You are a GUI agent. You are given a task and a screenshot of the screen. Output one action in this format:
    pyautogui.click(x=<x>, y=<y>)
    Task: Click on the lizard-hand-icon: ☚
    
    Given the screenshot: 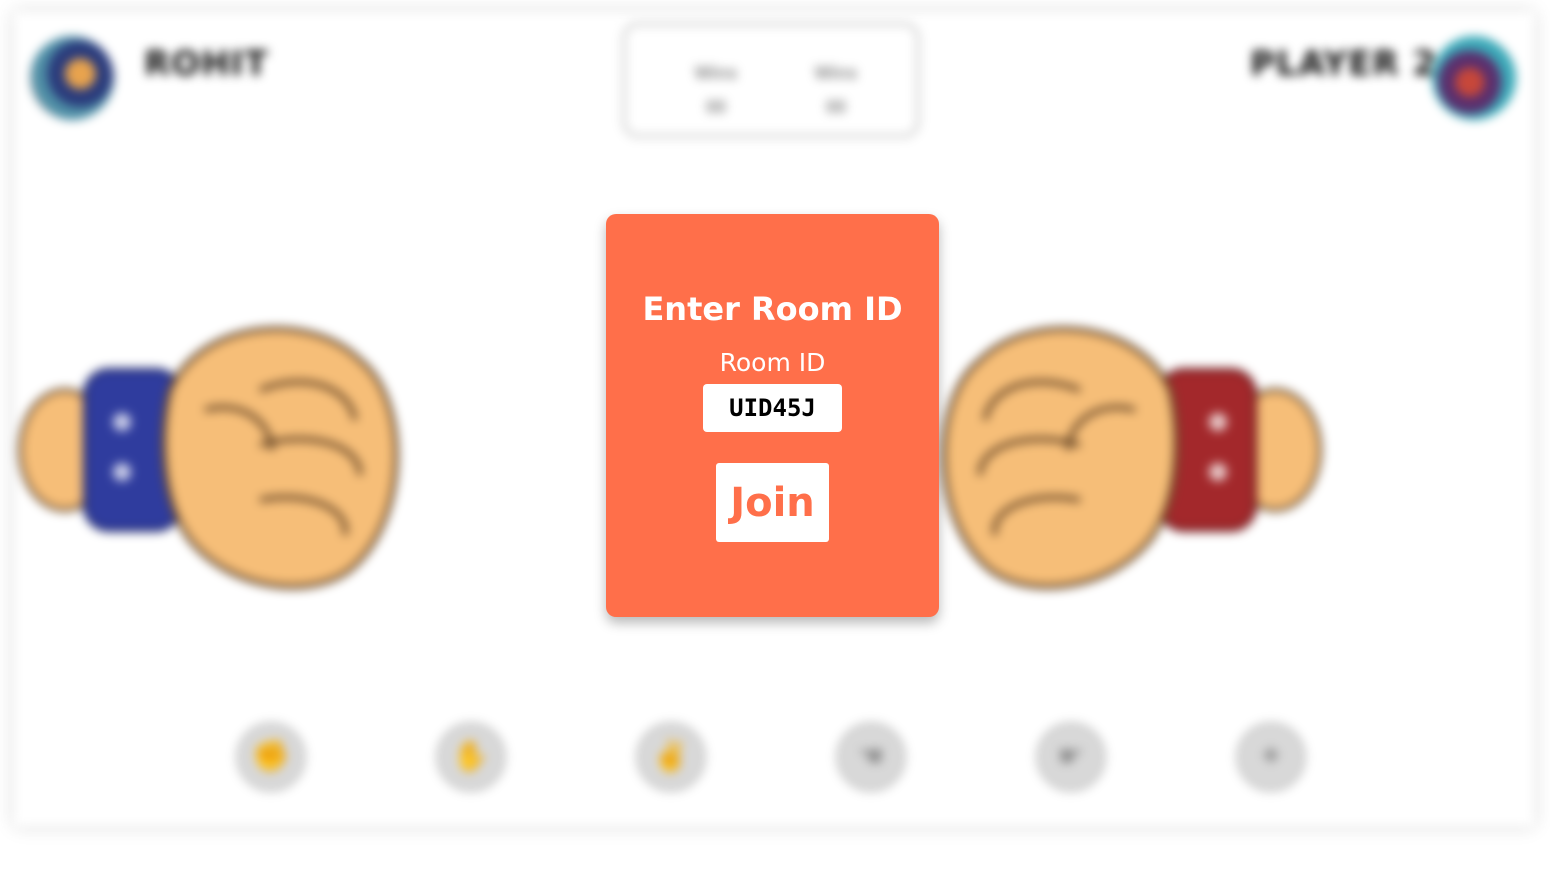 What is the action you would take?
    pyautogui.click(x=871, y=756)
    